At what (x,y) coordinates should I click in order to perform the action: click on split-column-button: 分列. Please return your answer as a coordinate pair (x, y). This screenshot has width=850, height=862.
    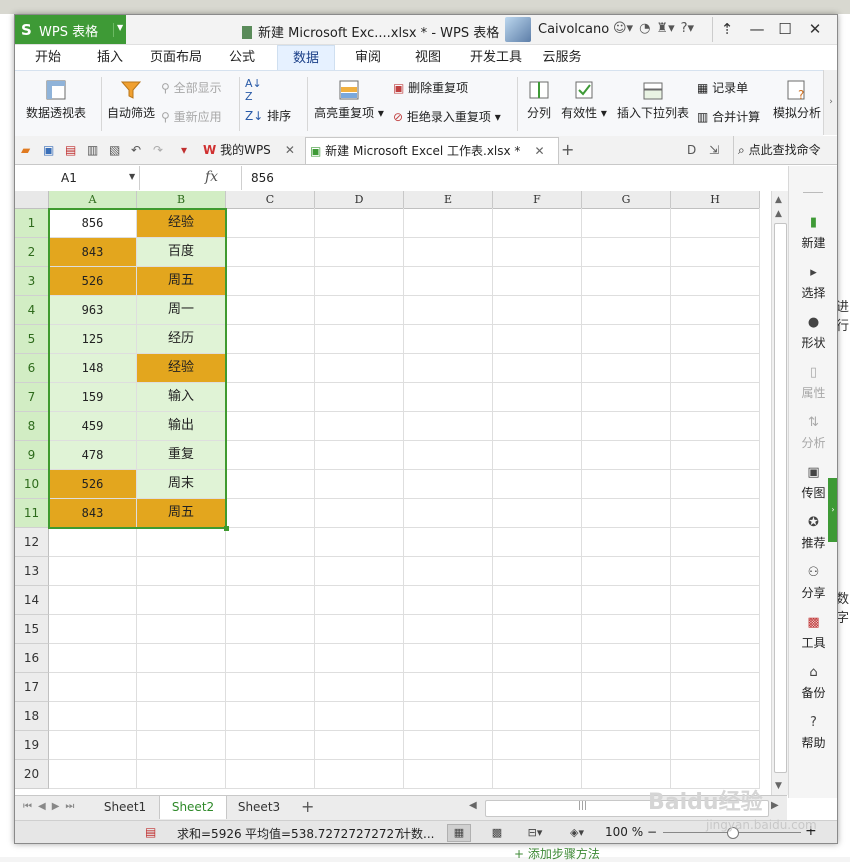
    Looking at the image, I should click on (539, 100).